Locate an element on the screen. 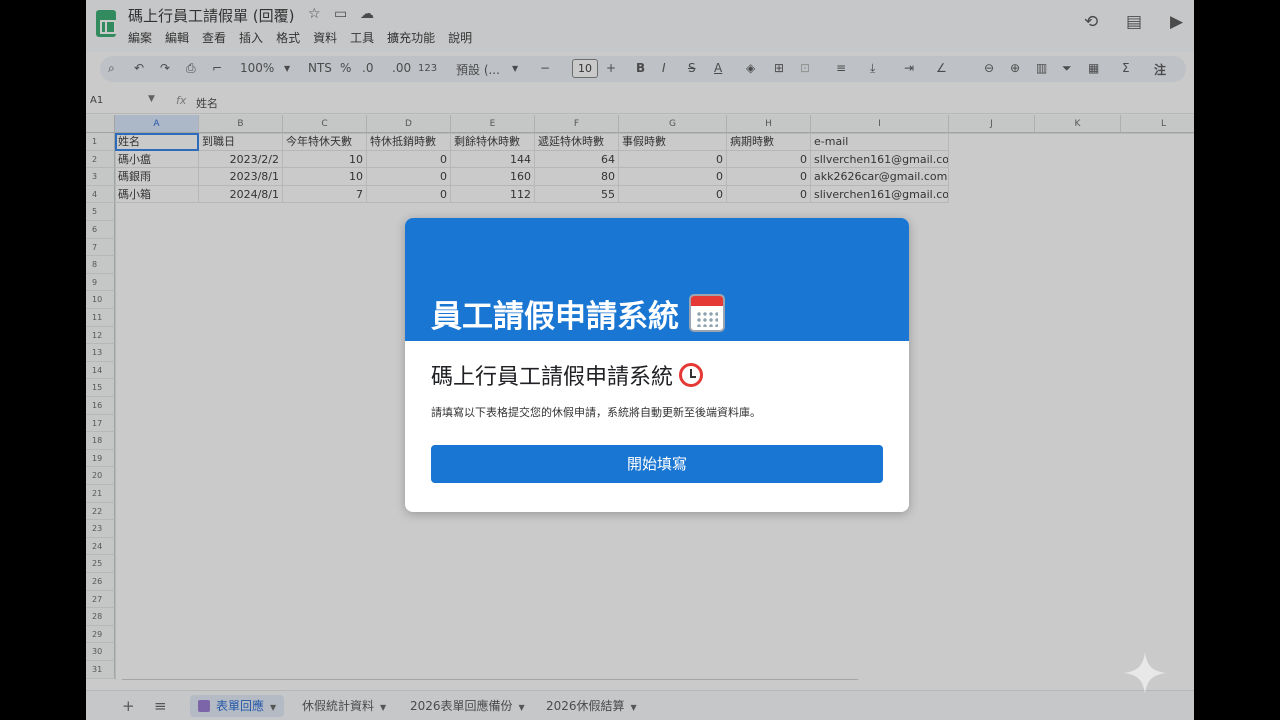 The width and height of the screenshot is (1280, 720). dialog-banner: 員工請假申請系統 is located at coordinates (657, 279).